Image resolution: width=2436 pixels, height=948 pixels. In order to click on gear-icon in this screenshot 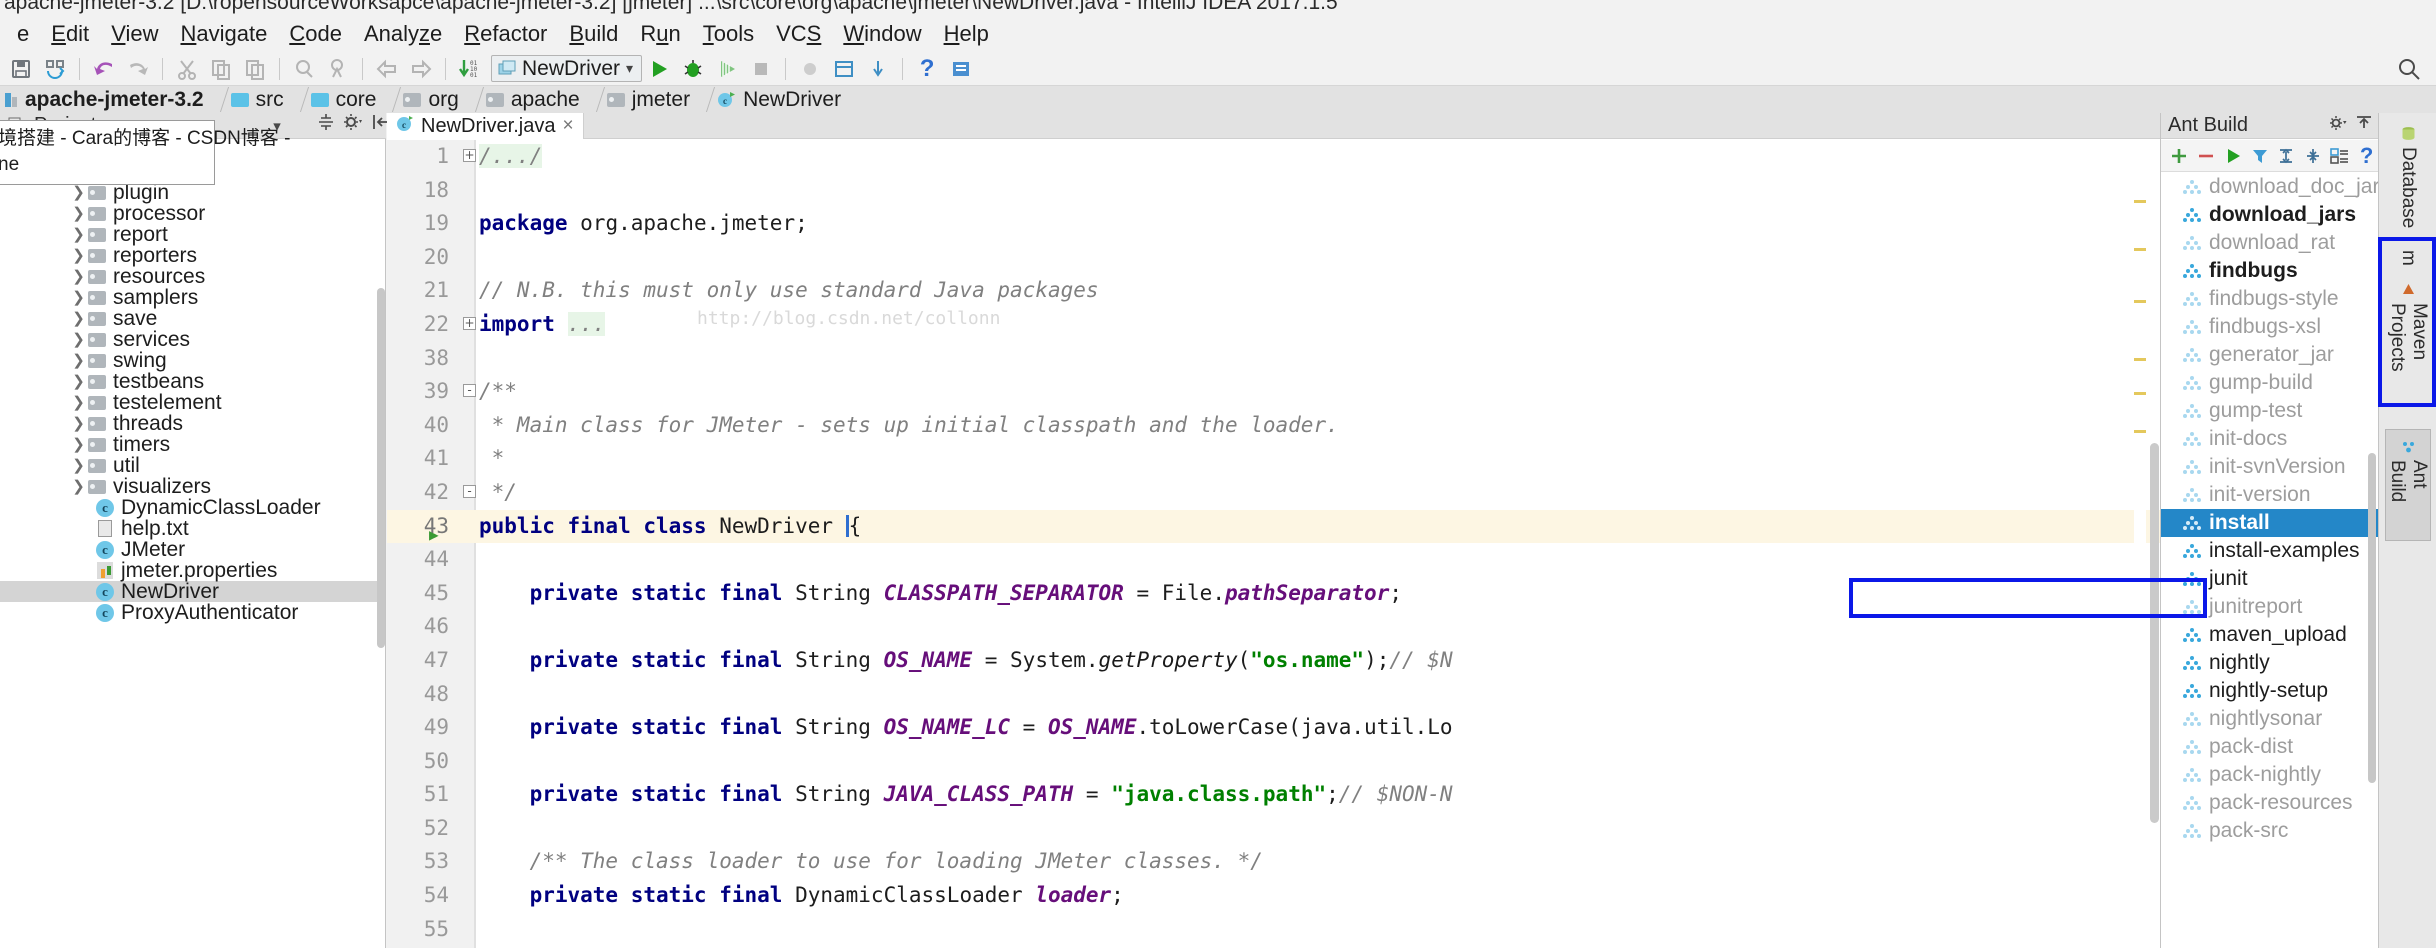, I will do `click(2338, 125)`.